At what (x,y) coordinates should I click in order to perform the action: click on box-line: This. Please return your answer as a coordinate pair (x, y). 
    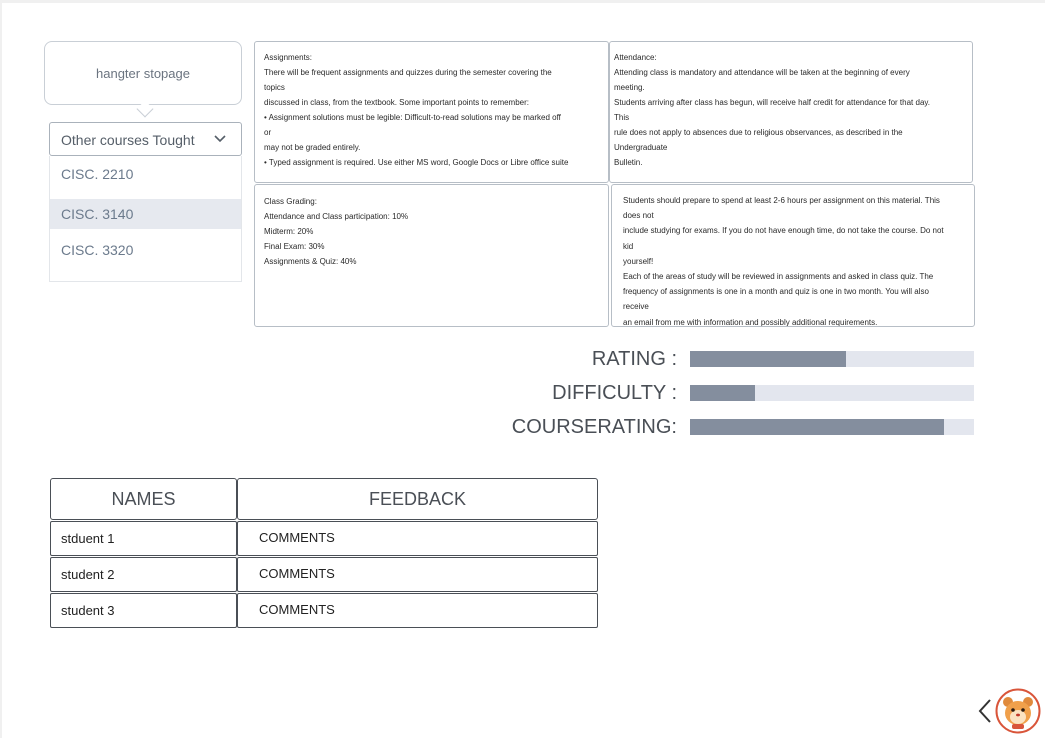
    Looking at the image, I should click on (622, 117).